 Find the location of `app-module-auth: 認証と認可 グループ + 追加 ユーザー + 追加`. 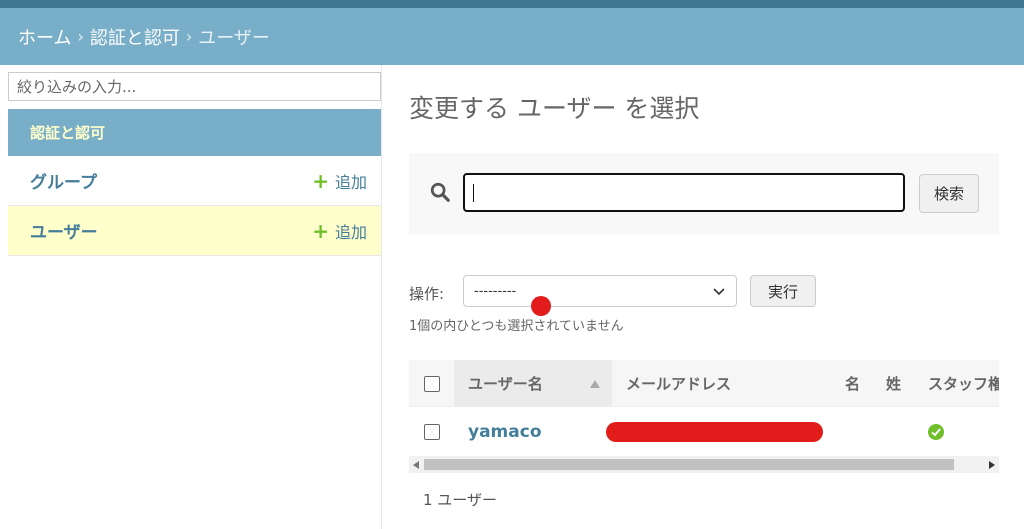

app-module-auth: 認証と認可 グループ + 追加 ユーザー + 追加 is located at coordinates (194, 182).